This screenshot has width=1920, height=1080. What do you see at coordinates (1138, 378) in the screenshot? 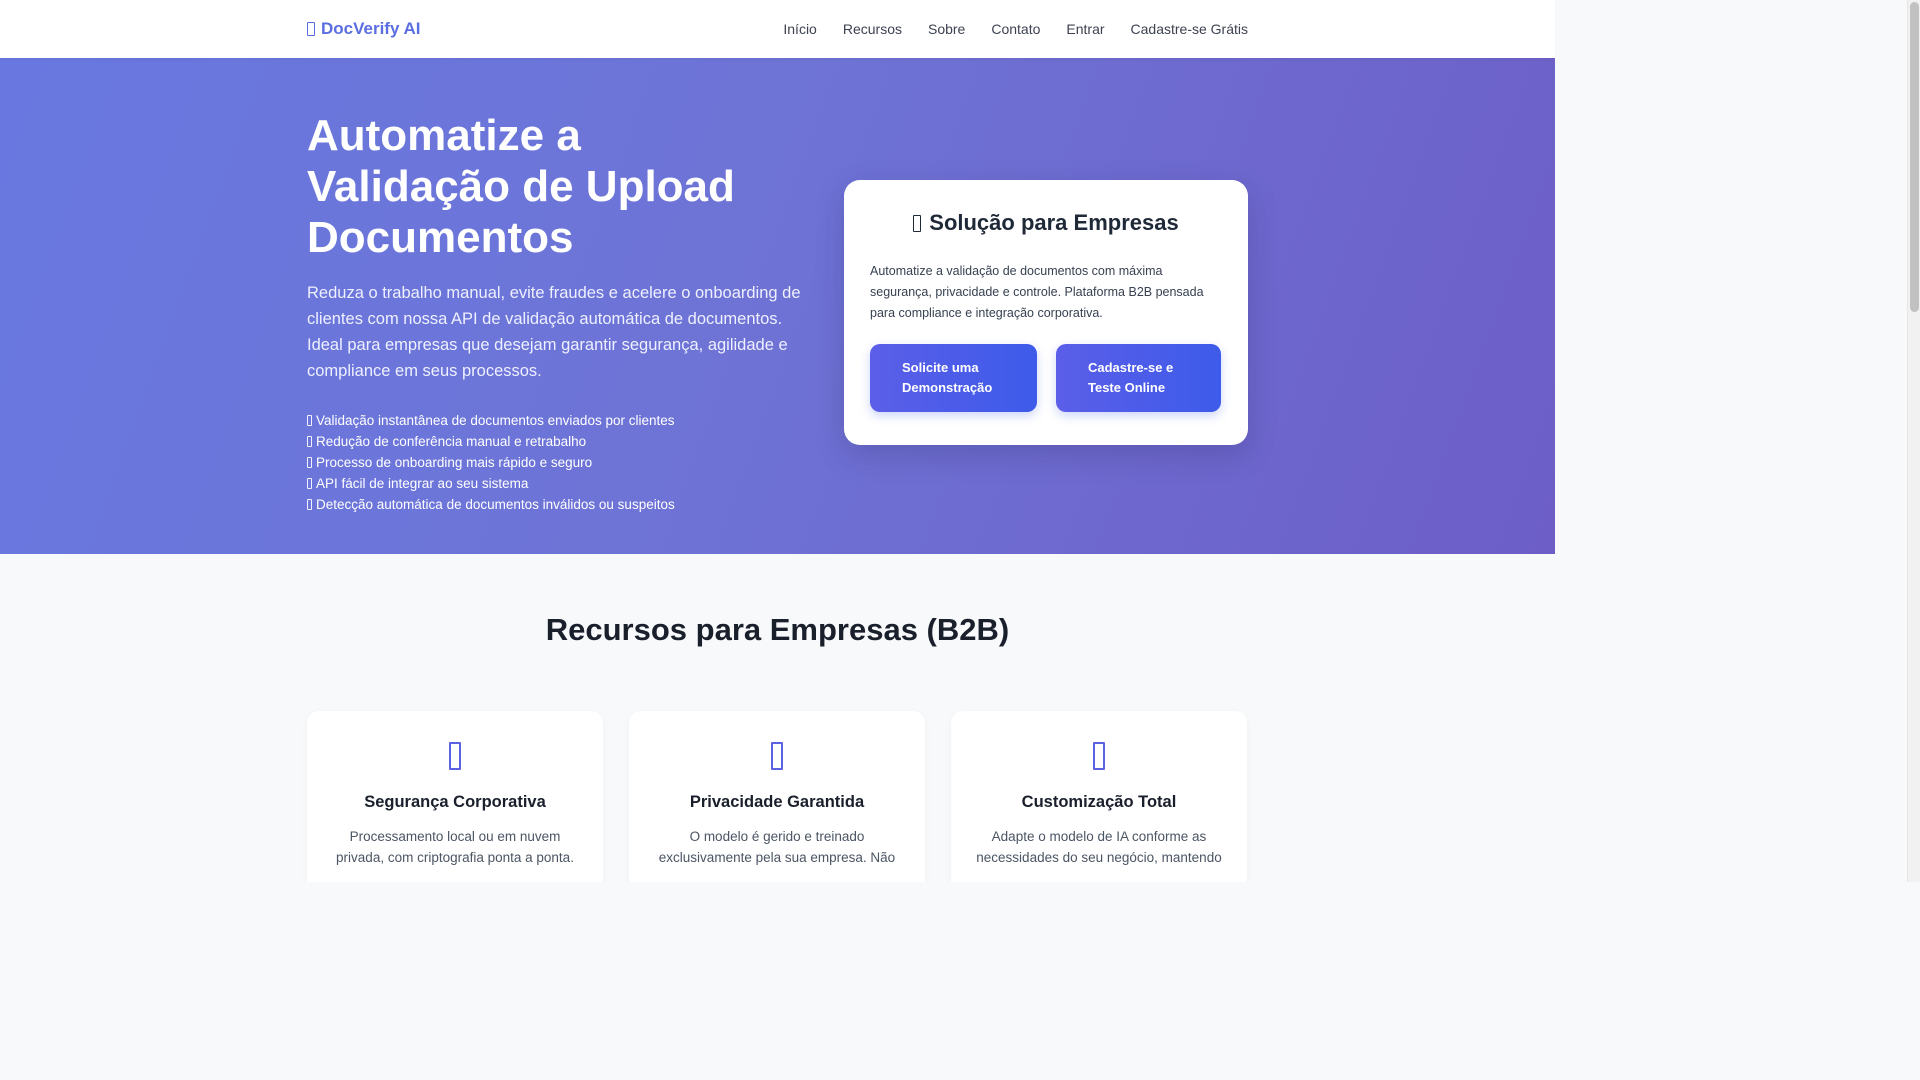
I see `signup-test-button: Cadastre-se e Teste Online` at bounding box center [1138, 378].